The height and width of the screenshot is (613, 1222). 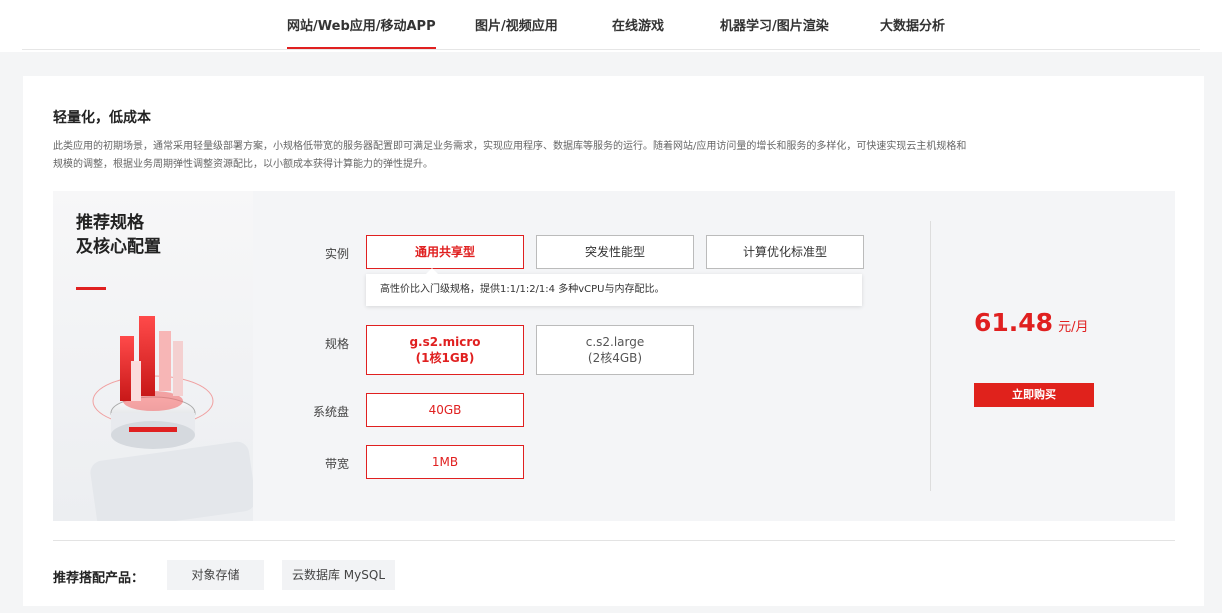 What do you see at coordinates (1073, 327) in the screenshot?
I see `price-unit: 元/月` at bounding box center [1073, 327].